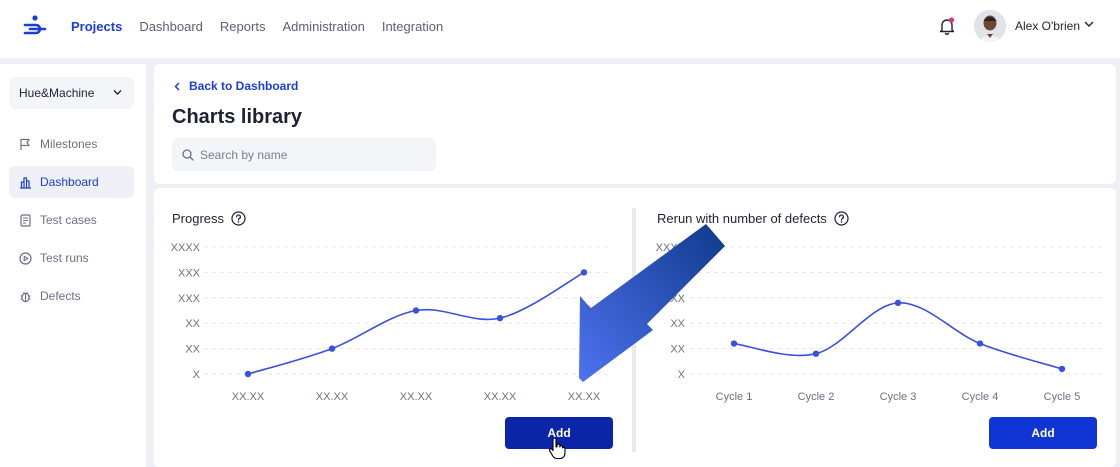  I want to click on search-box, so click(304, 154).